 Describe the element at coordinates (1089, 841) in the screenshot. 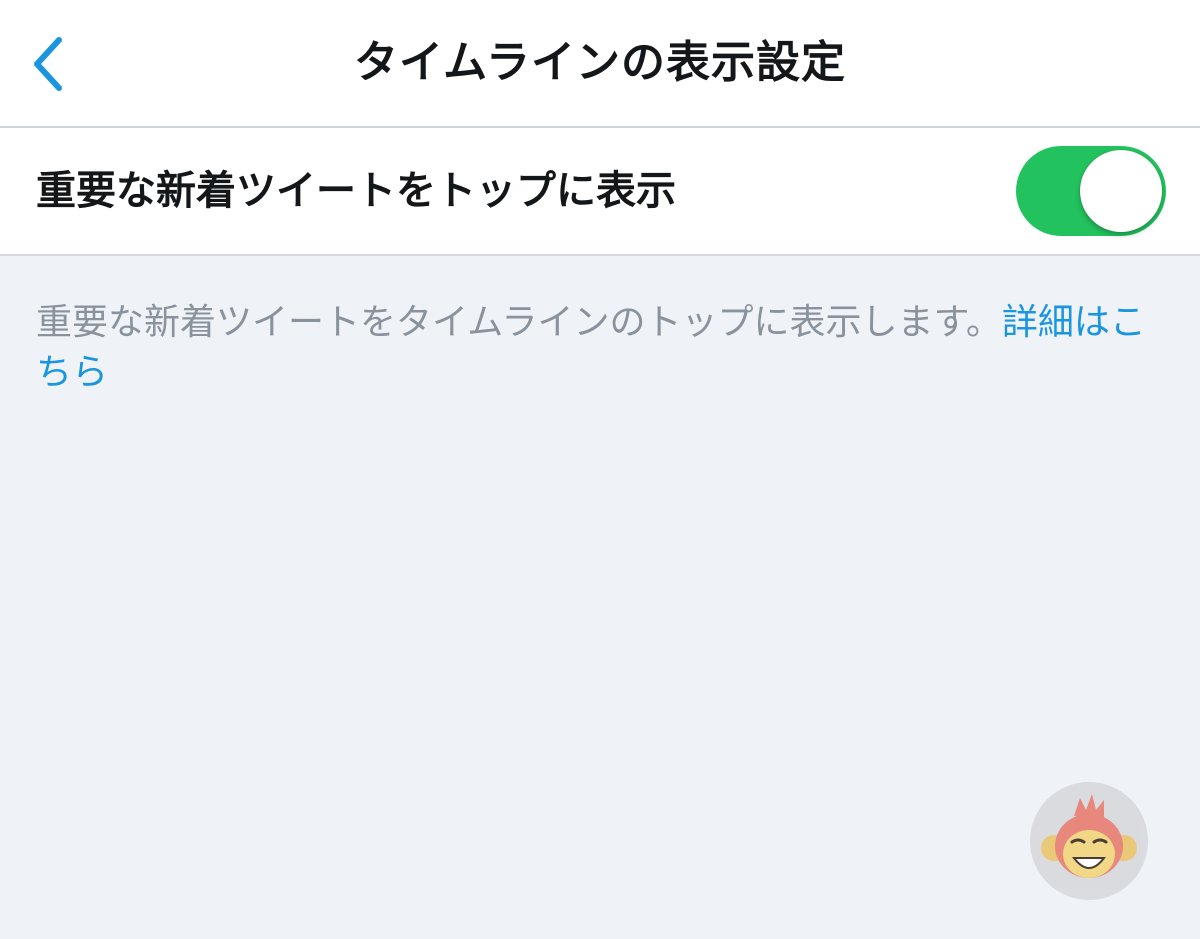

I see `monkey-logo-icon` at that location.